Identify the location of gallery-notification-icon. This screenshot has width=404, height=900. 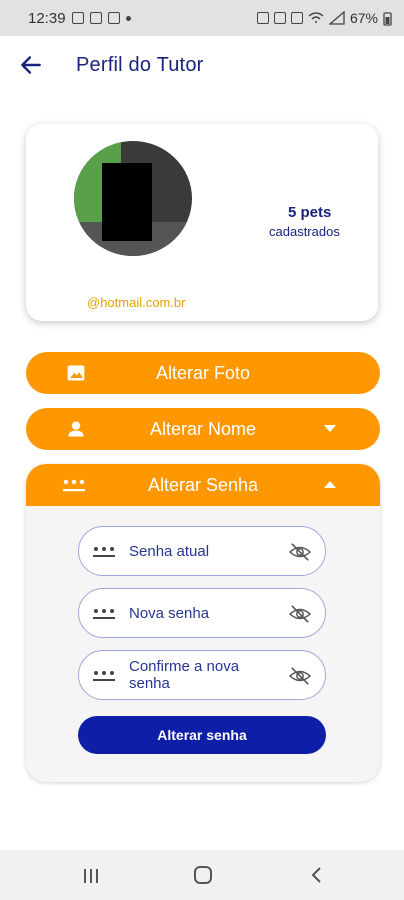
(77, 18).